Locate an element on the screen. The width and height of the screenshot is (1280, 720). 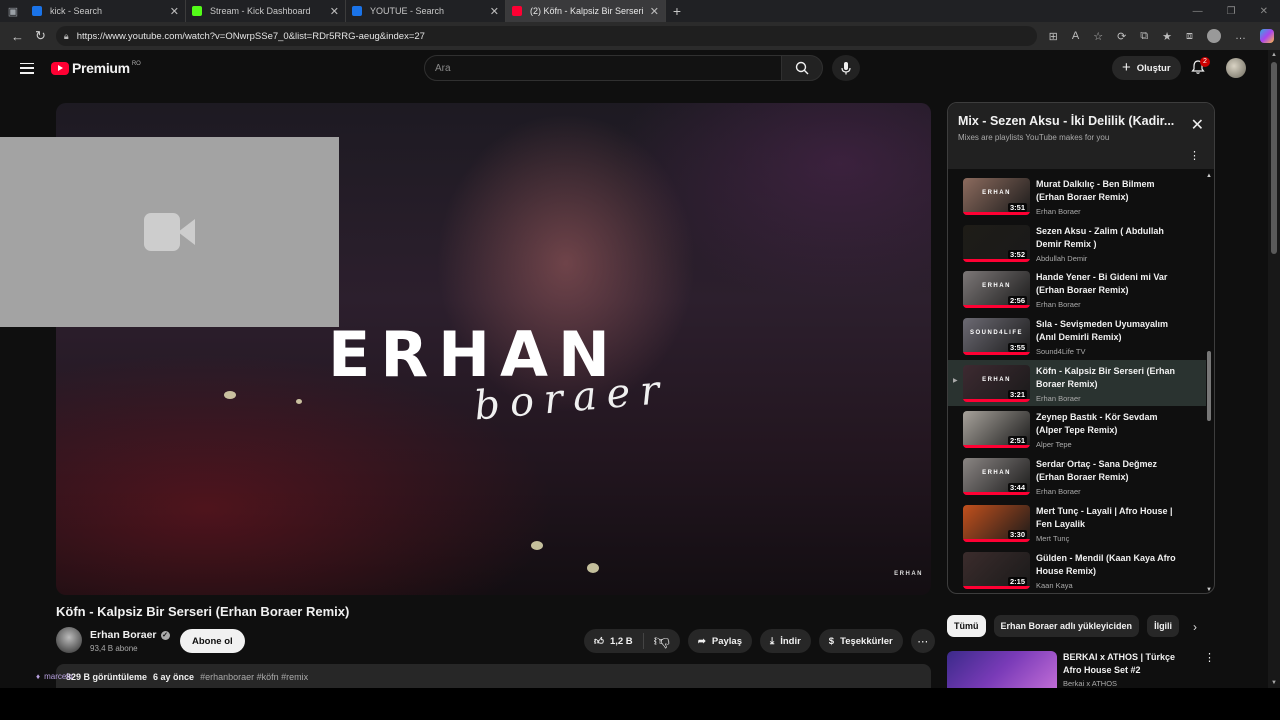
read-aloud-icon: A is located at coordinates (1075, 36).